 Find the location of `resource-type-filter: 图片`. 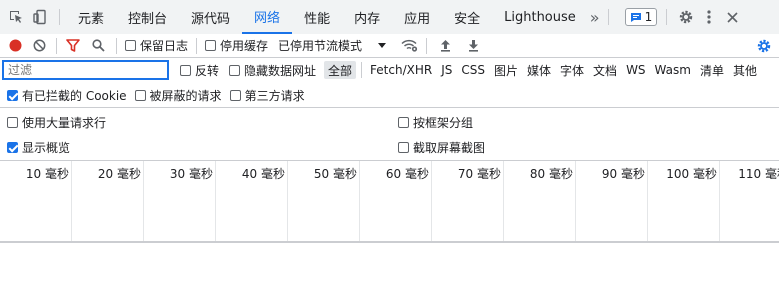

resource-type-filter: 图片 is located at coordinates (506, 70).